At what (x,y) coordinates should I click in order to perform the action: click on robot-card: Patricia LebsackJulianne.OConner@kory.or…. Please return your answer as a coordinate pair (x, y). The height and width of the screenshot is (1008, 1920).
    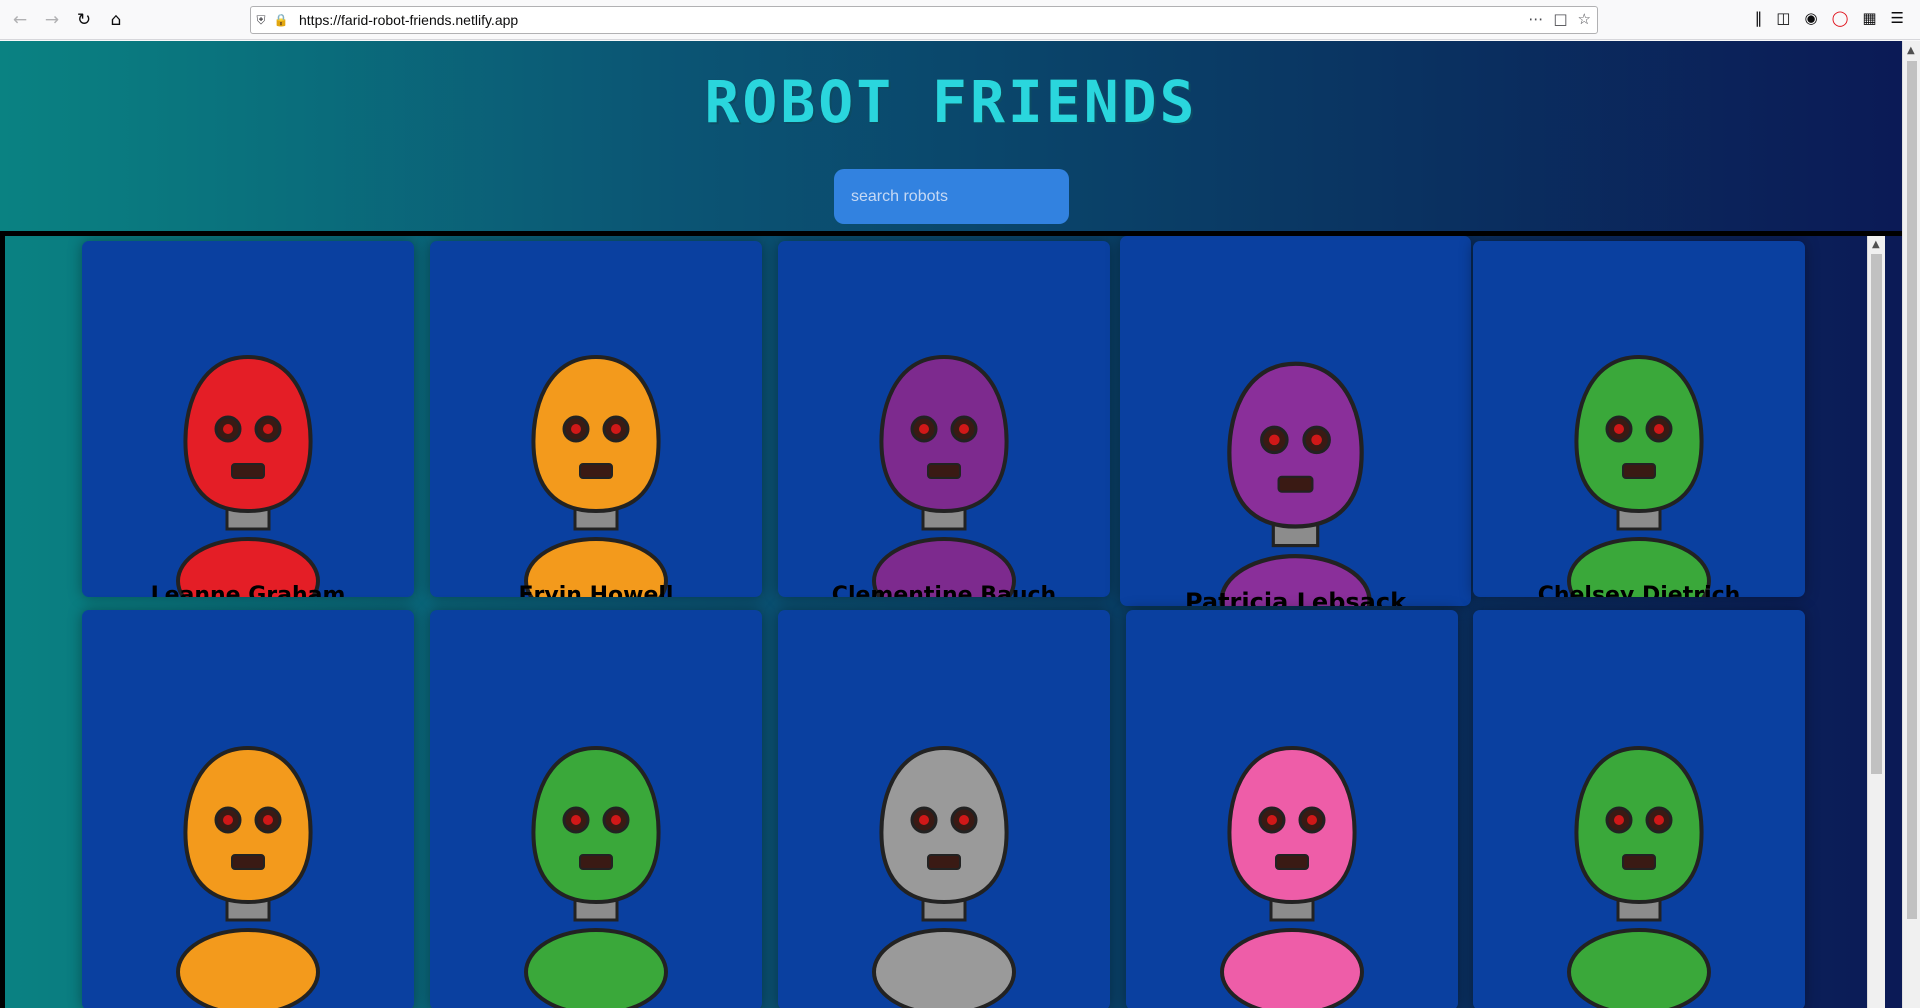
    Looking at the image, I should click on (1295, 421).